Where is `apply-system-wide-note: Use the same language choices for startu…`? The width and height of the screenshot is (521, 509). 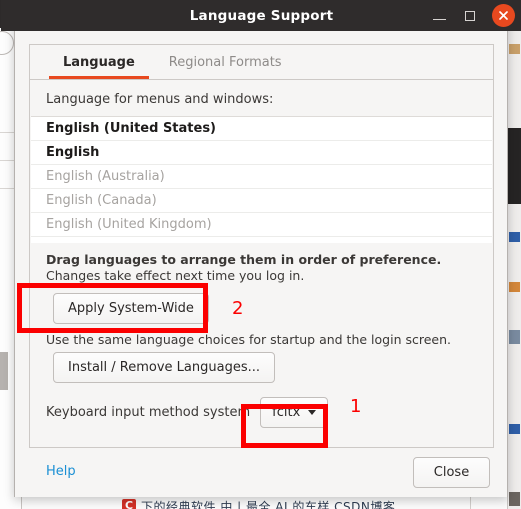 apply-system-wide-note: Use the same language choices for startu… is located at coordinates (248, 339).